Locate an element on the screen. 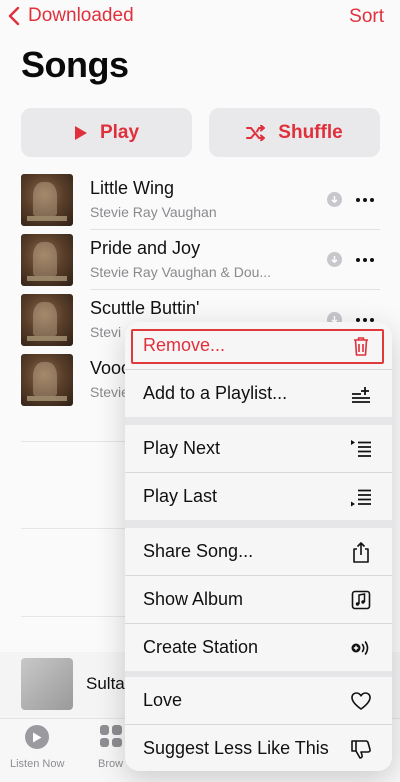 This screenshot has width=400, height=782. mini-player-art is located at coordinates (47, 684).